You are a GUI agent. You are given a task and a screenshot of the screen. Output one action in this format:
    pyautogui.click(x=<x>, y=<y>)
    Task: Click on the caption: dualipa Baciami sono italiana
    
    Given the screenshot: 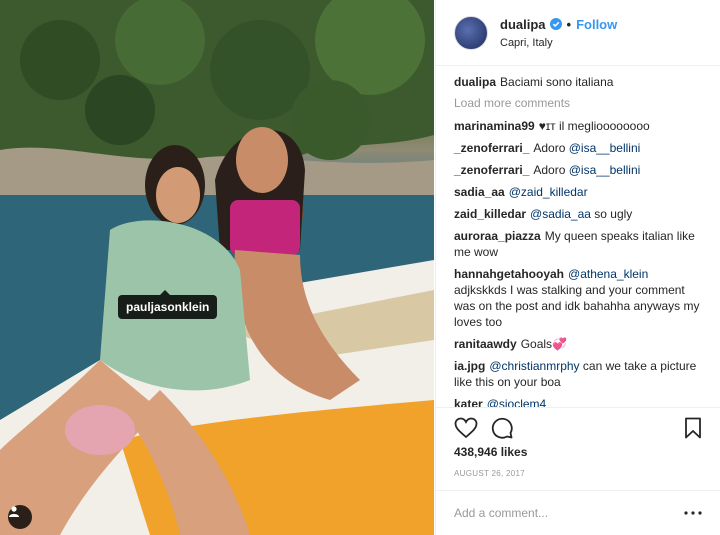 What is the action you would take?
    pyautogui.click(x=578, y=82)
    